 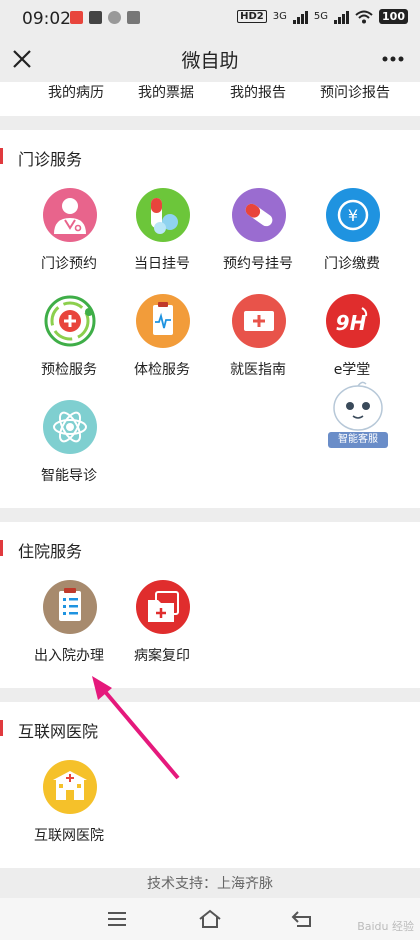 I want to click on back-icon, so click(x=301, y=919).